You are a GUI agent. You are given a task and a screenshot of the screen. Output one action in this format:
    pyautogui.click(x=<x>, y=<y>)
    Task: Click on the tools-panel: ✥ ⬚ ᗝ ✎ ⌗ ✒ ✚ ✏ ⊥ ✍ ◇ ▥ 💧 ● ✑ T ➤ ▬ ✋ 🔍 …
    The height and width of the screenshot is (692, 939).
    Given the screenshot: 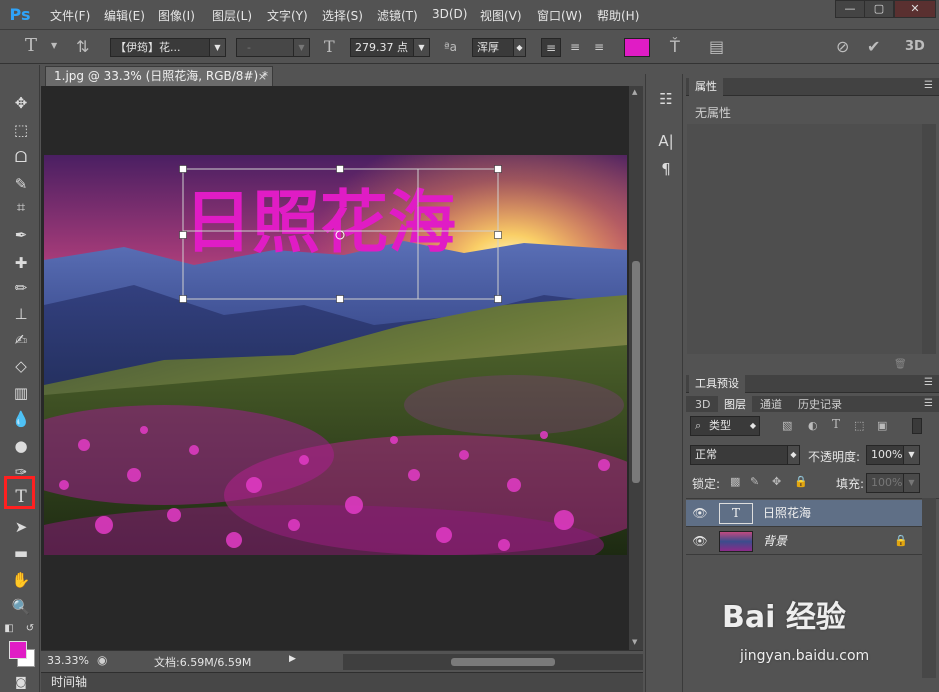 What is the action you would take?
    pyautogui.click(x=20, y=378)
    